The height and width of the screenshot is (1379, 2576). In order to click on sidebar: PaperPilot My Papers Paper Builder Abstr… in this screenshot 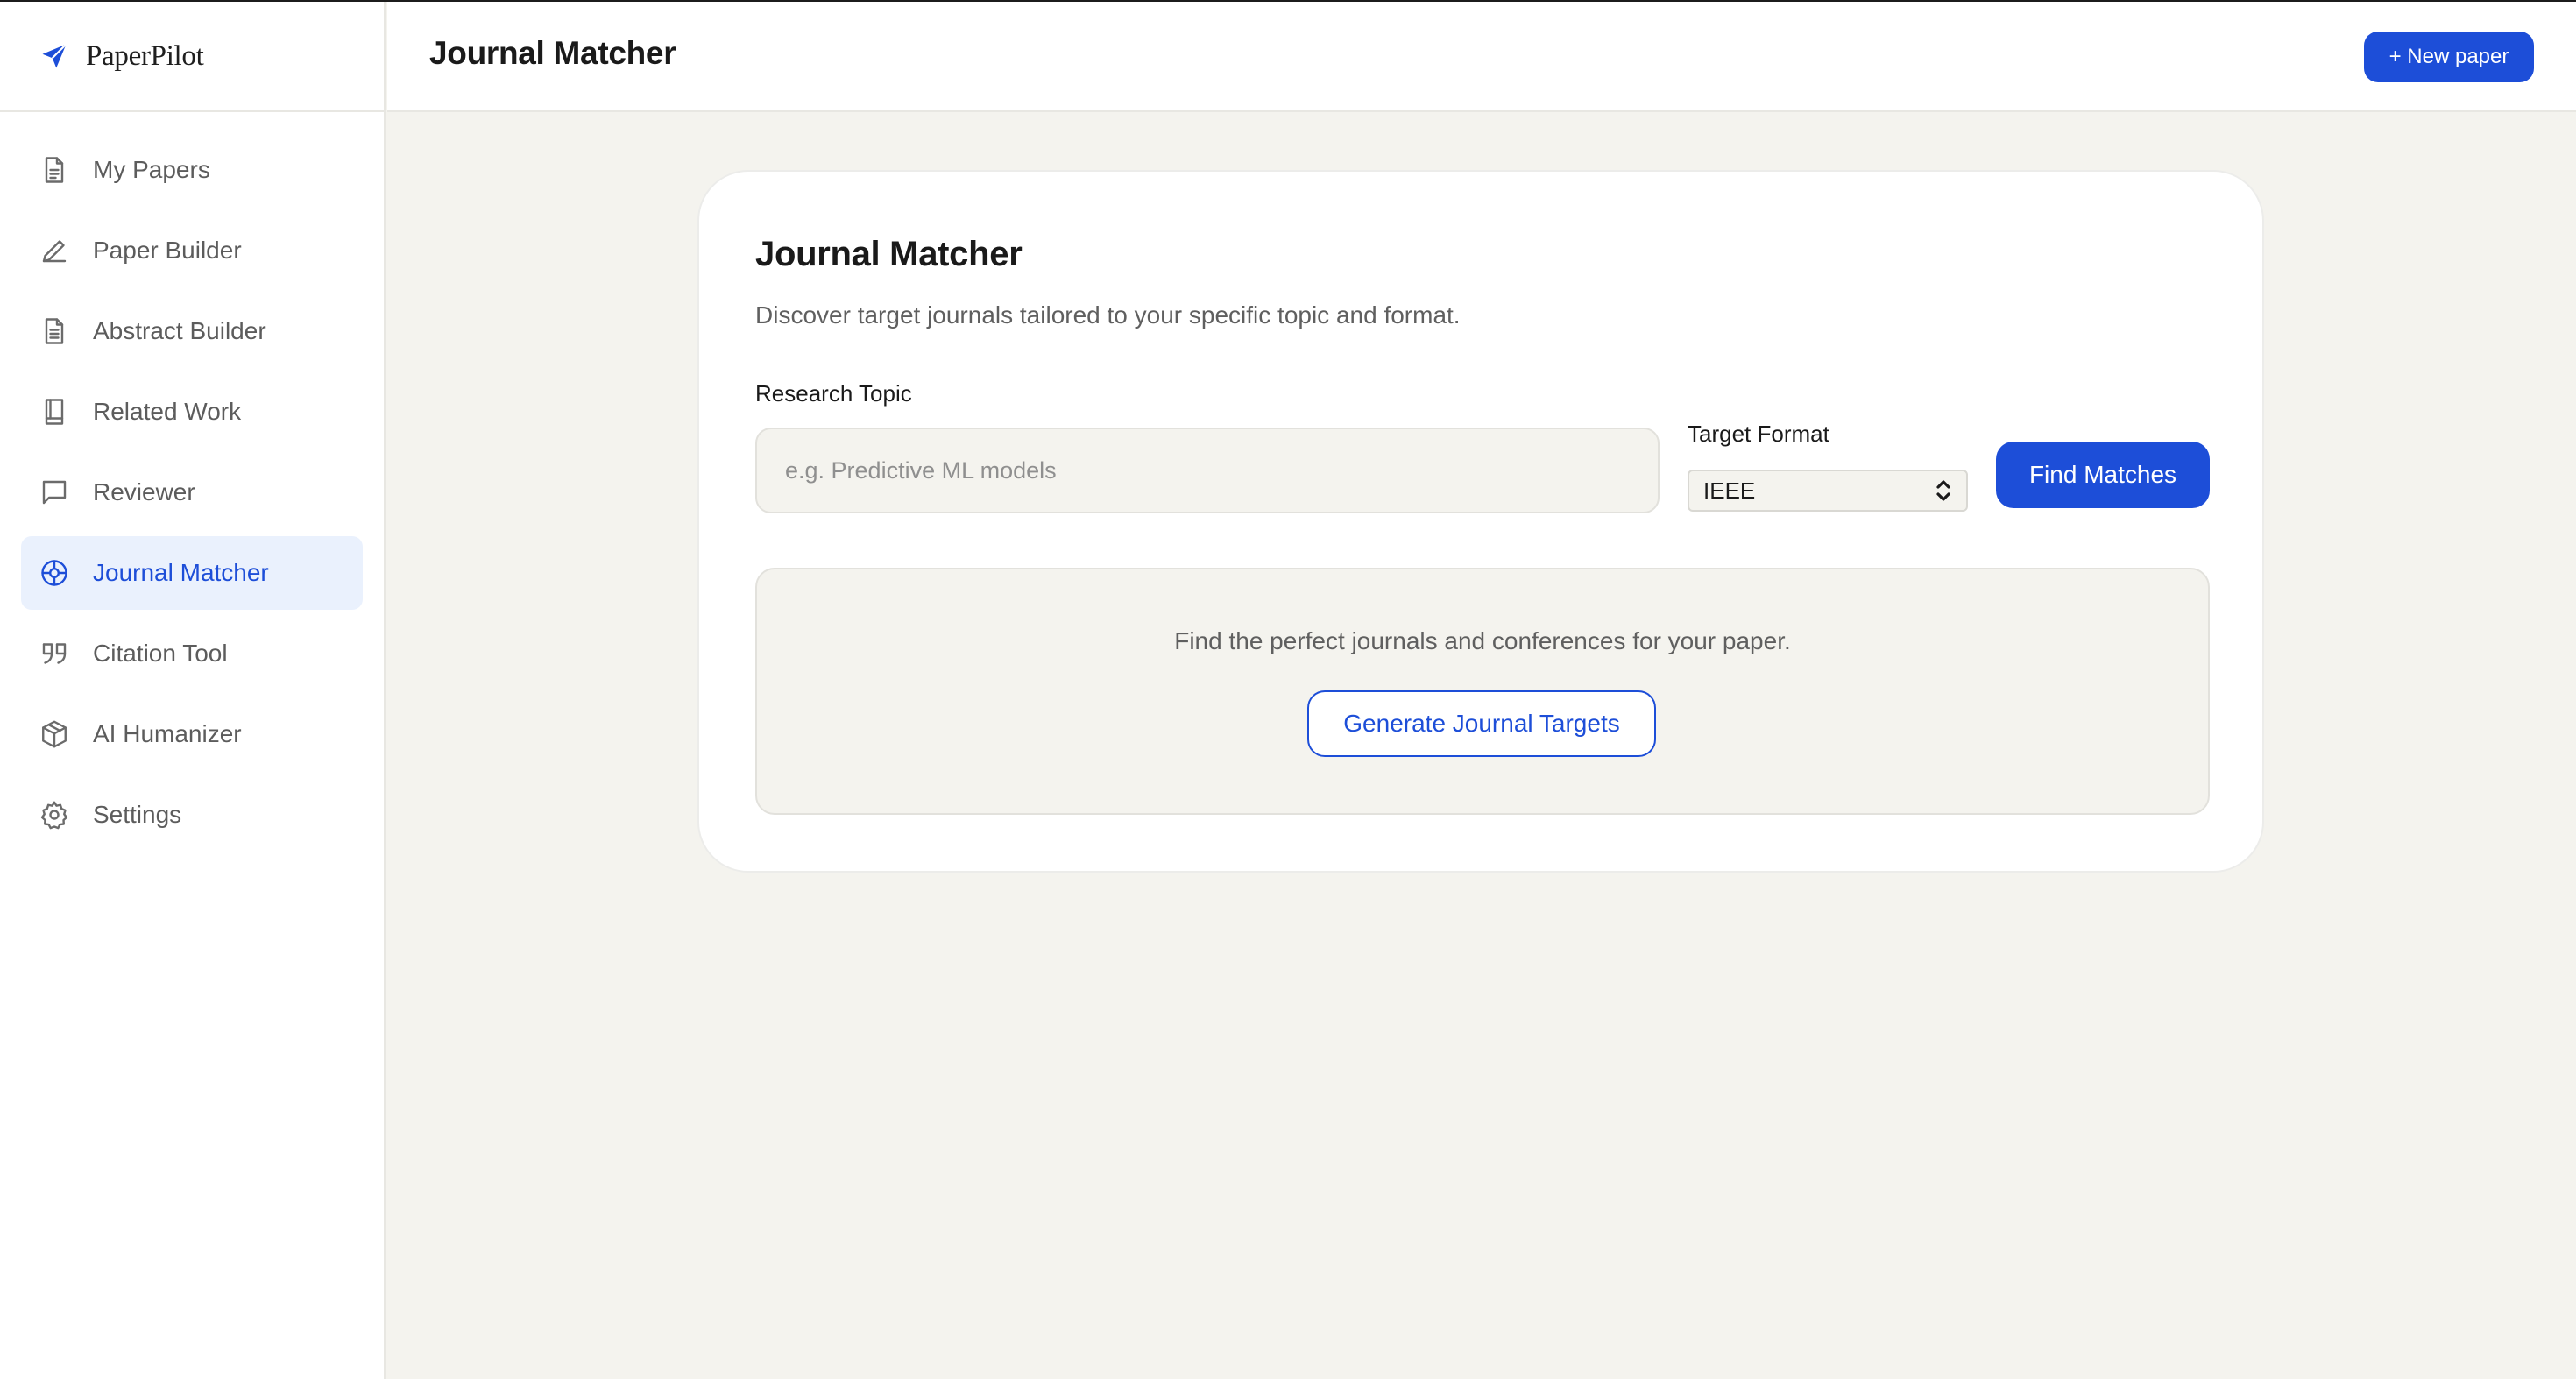, I will do `click(193, 690)`.